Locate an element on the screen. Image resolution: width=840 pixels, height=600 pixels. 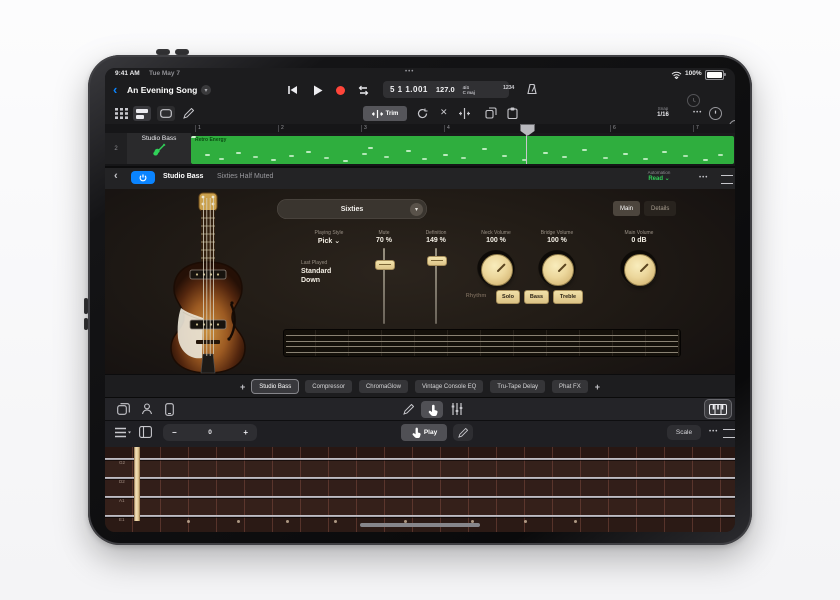
tab-details: Details is located at coordinates (660, 208).